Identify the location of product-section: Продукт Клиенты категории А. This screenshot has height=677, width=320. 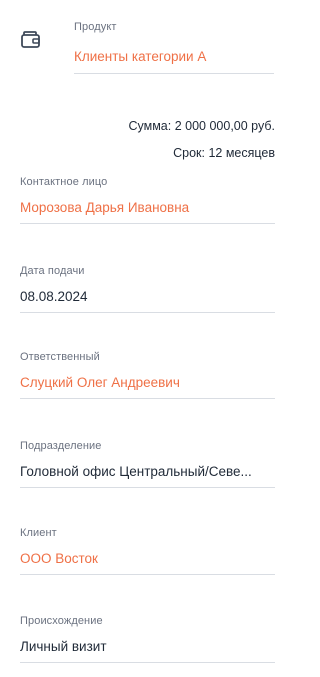
(146, 55).